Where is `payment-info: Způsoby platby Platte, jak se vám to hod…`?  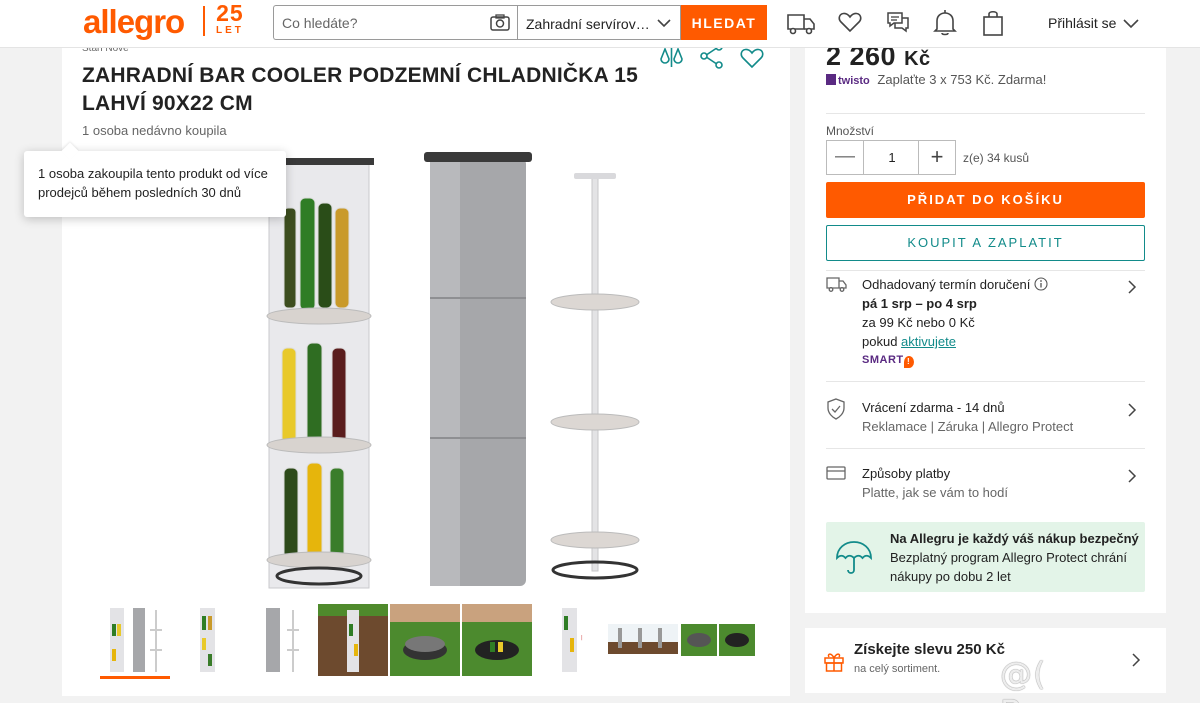
payment-info: Způsoby platby Platte, jak se vám to hod… is located at coordinates (985, 484).